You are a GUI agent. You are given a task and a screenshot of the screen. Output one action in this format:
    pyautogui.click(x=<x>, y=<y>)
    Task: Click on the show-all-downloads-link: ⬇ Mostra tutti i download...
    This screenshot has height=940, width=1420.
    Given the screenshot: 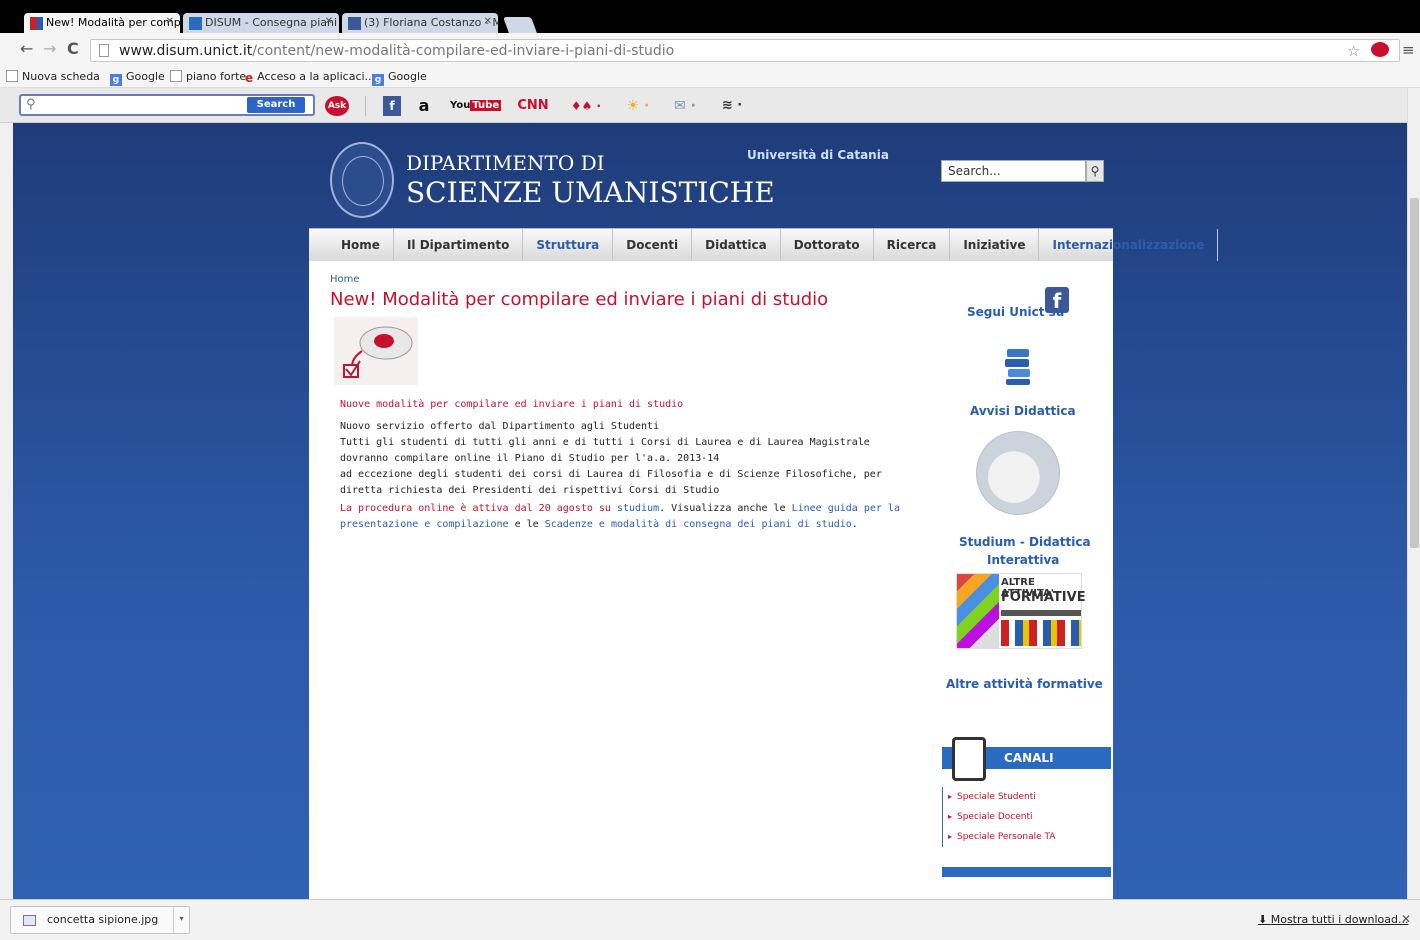 What is the action you would take?
    pyautogui.click(x=1333, y=919)
    